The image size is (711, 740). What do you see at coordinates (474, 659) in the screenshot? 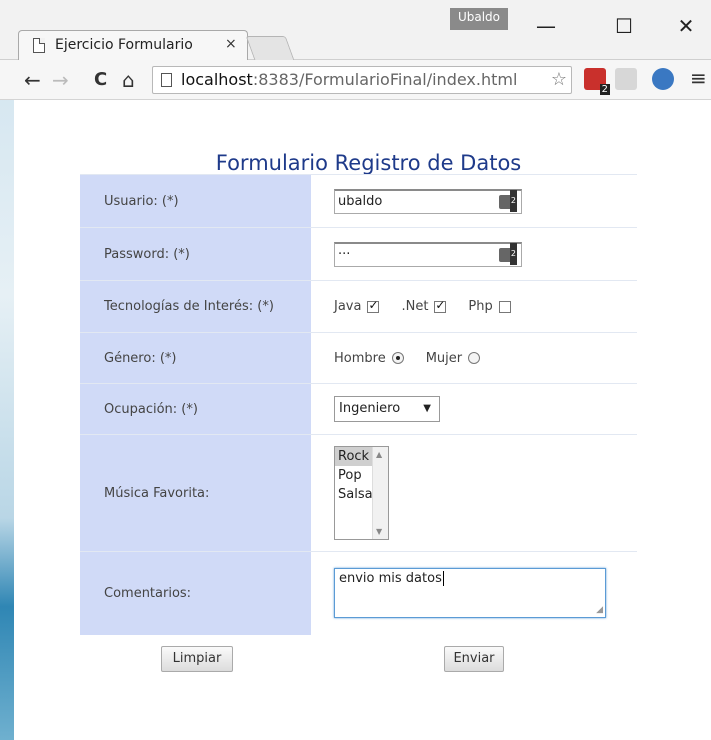
I see `enviar-button: Enviar` at bounding box center [474, 659].